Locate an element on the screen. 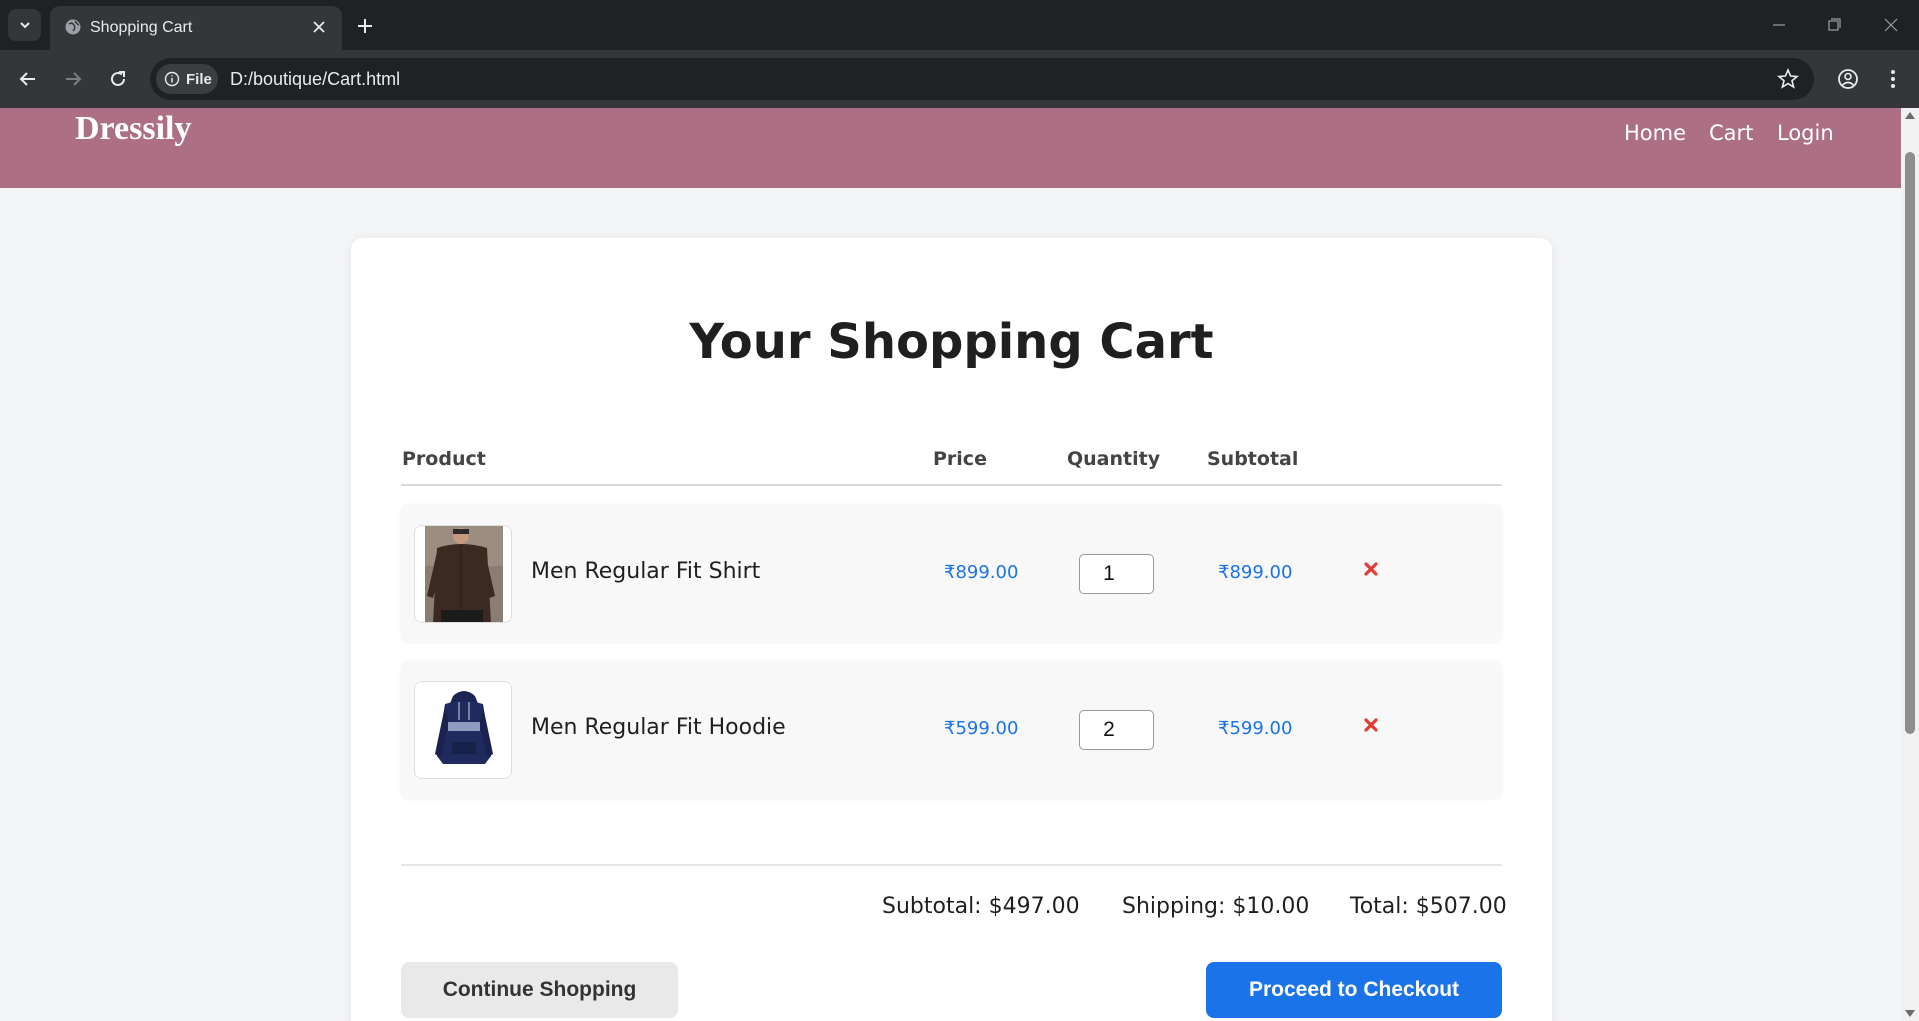 The width and height of the screenshot is (1919, 1021). hoodie-photo is located at coordinates (463, 730).